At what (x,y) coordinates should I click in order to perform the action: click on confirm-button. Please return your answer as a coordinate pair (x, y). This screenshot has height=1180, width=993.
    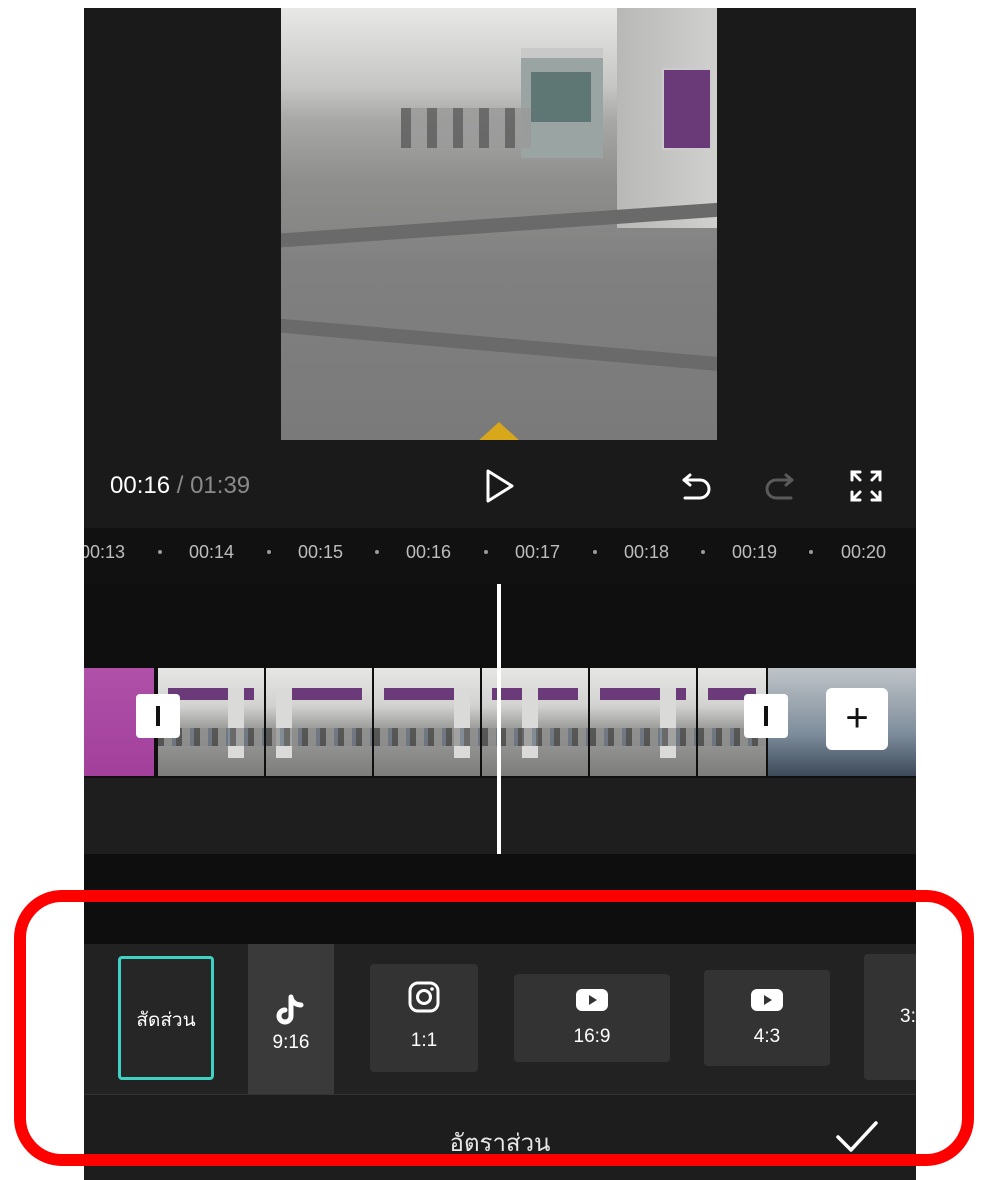
    Looking at the image, I should click on (857, 1137).